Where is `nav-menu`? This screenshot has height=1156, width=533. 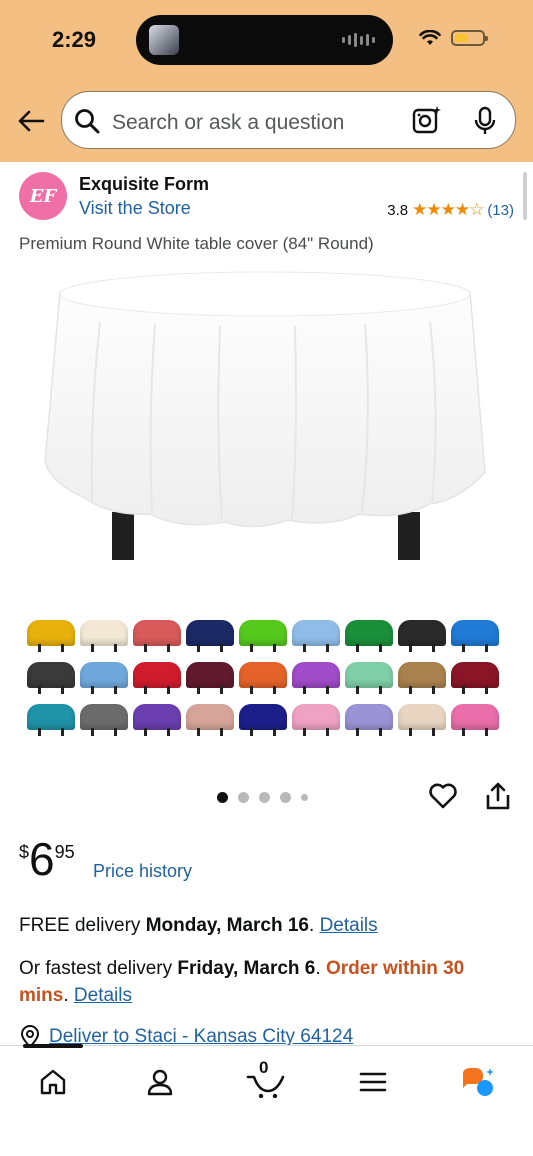
nav-menu is located at coordinates (373, 1082).